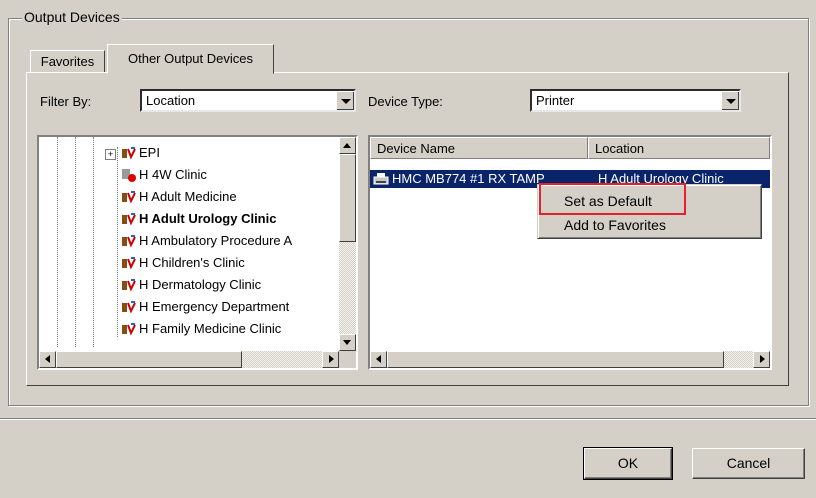 This screenshot has height=498, width=816. I want to click on tab-favorites: Favorites, so click(67, 61).